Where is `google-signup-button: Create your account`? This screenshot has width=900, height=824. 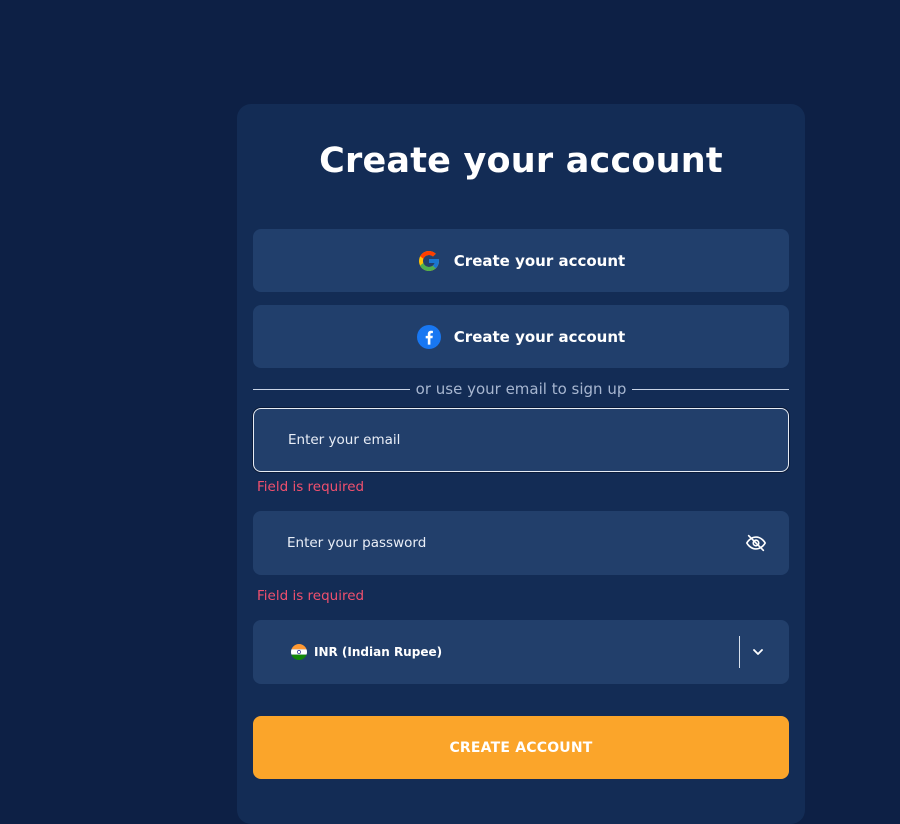 google-signup-button: Create your account is located at coordinates (521, 260).